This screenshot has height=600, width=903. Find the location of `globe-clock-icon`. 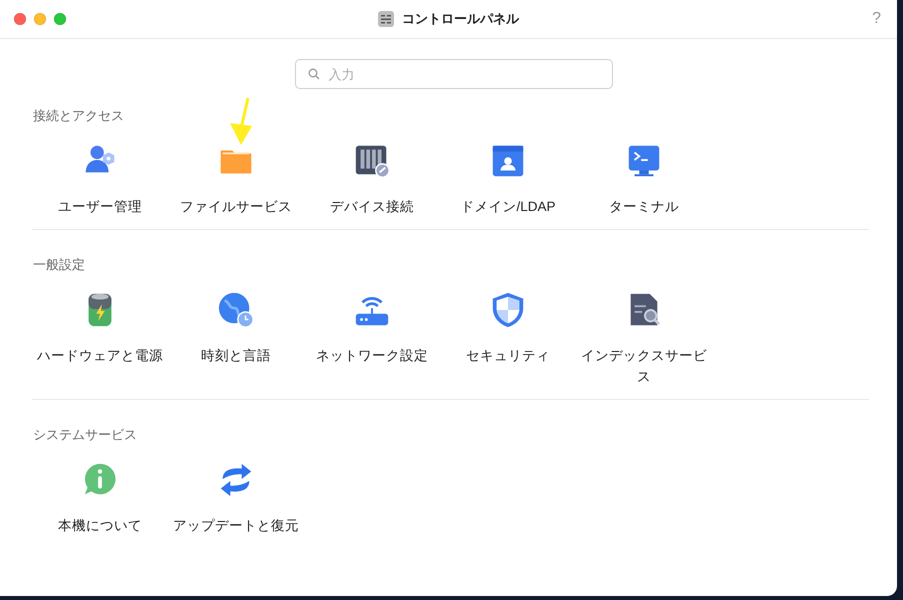

globe-clock-icon is located at coordinates (236, 310).